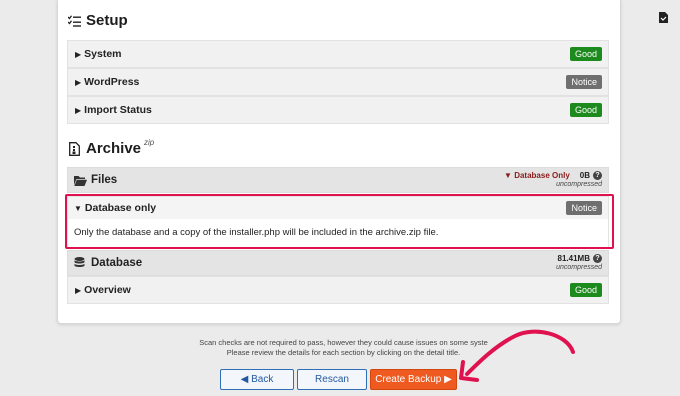 The height and width of the screenshot is (396, 680). What do you see at coordinates (338, 82) in the screenshot?
I see `setup-row-wordpress: ▶ WordPress Notice` at bounding box center [338, 82].